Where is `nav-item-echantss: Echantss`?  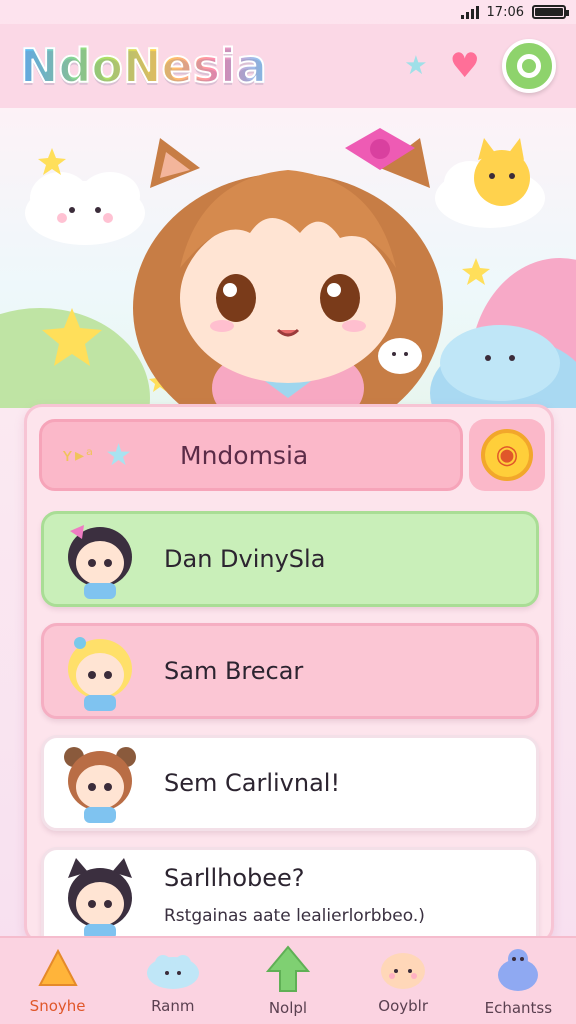
nav-item-echantss: Echantss is located at coordinates (518, 981).